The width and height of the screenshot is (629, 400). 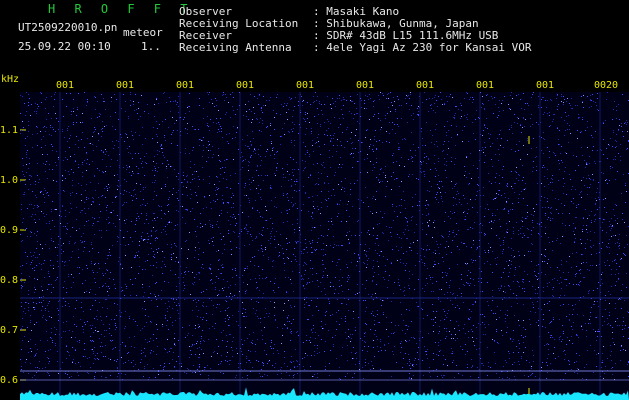 What do you see at coordinates (151, 46) in the screenshot?
I see `index-label: 1..` at bounding box center [151, 46].